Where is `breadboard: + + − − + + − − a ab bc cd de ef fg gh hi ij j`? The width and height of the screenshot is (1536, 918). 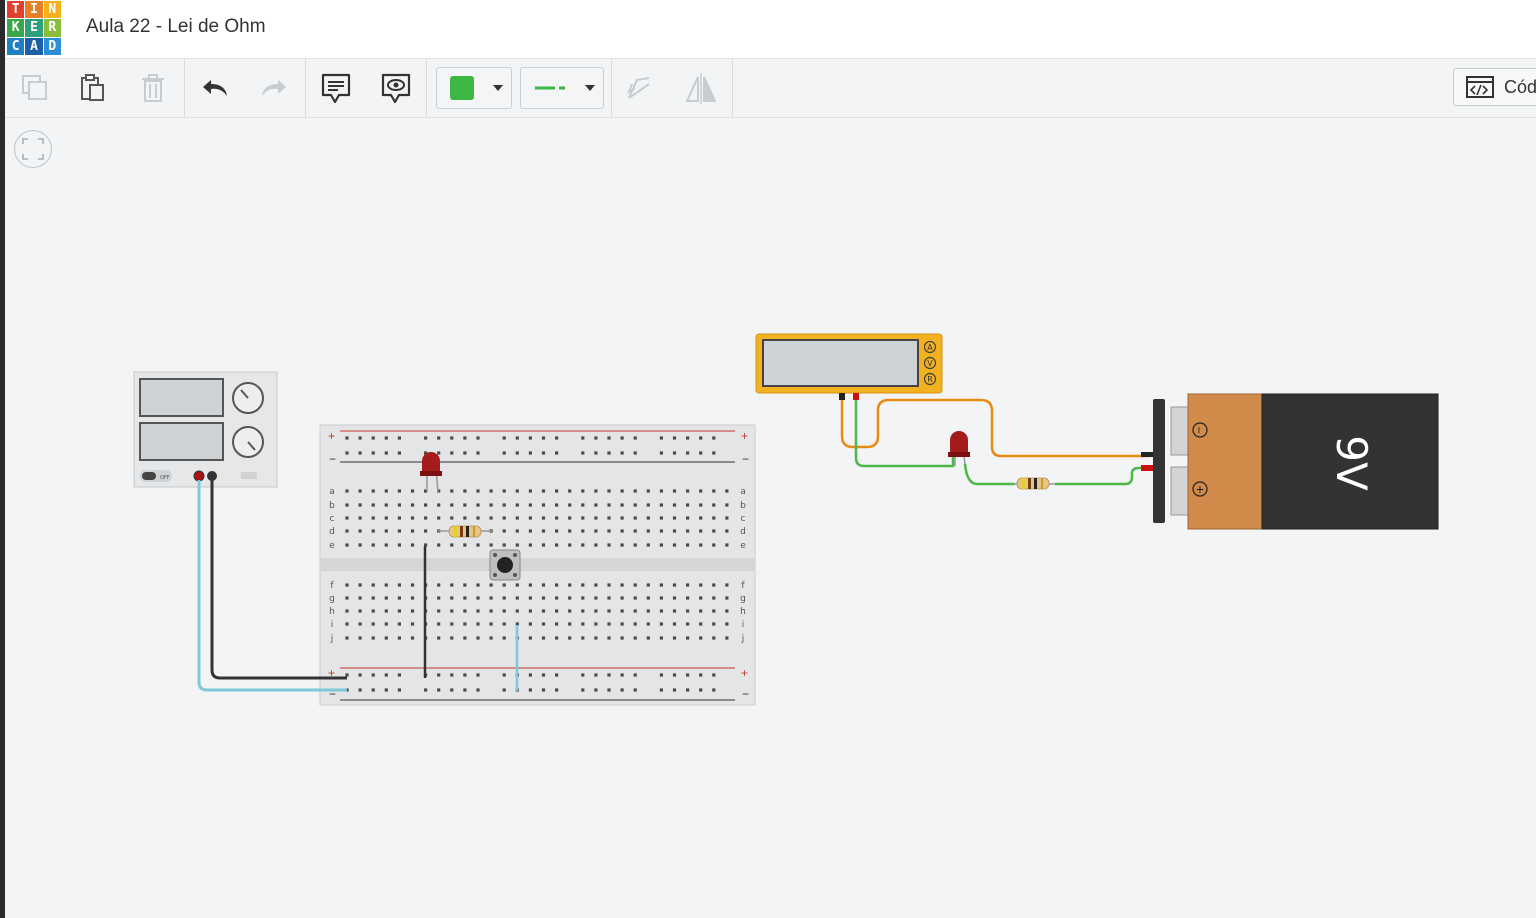 breadboard: + + − − + + − − a ab bc cd de ef fg gh hi ij j is located at coordinates (537, 565).